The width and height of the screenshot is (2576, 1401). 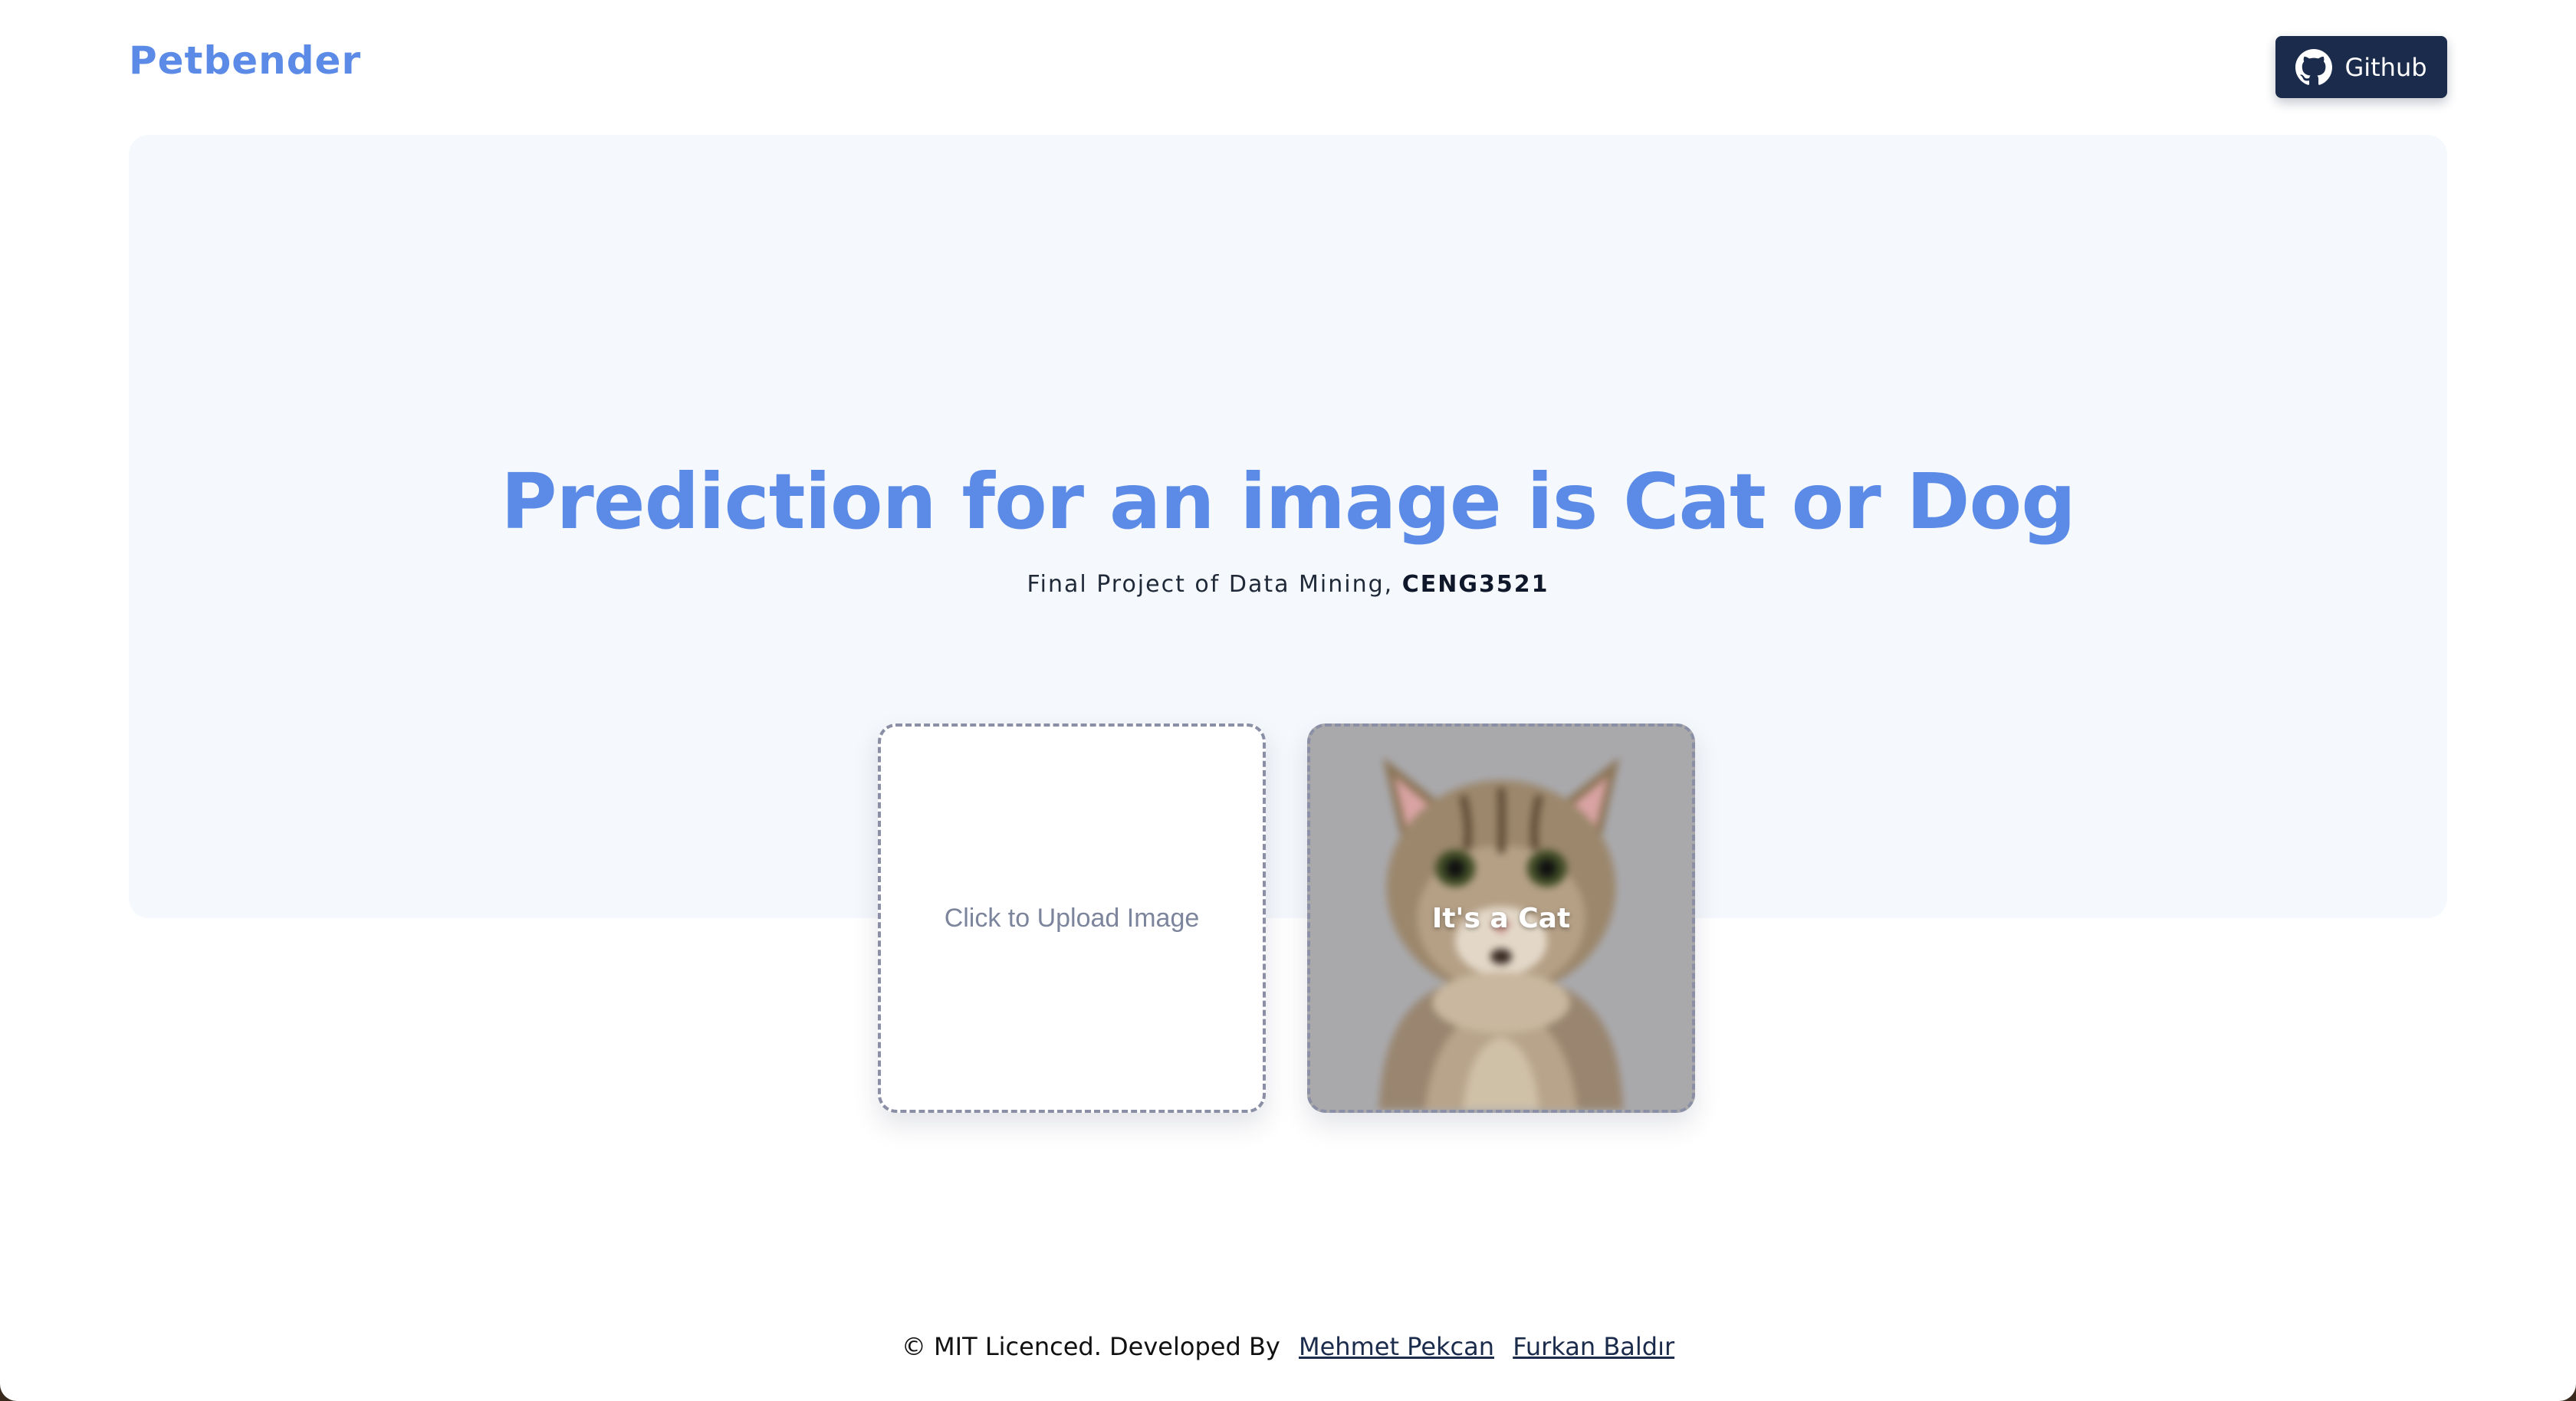 I want to click on page-subtitle: Final Project of Data Mining, CENG3521, so click(x=1288, y=584).